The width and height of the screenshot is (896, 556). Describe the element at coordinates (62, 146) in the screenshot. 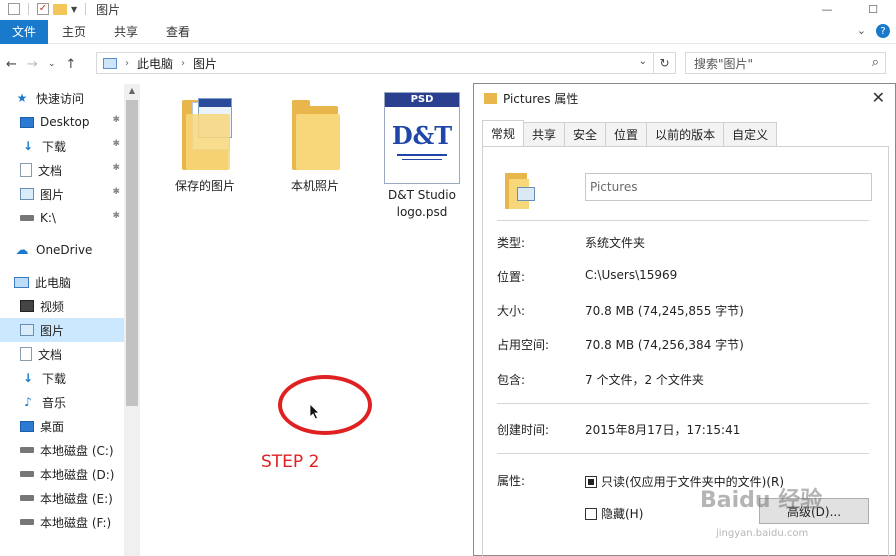

I see `sidebar-item: ↓ 下载 ✱` at that location.